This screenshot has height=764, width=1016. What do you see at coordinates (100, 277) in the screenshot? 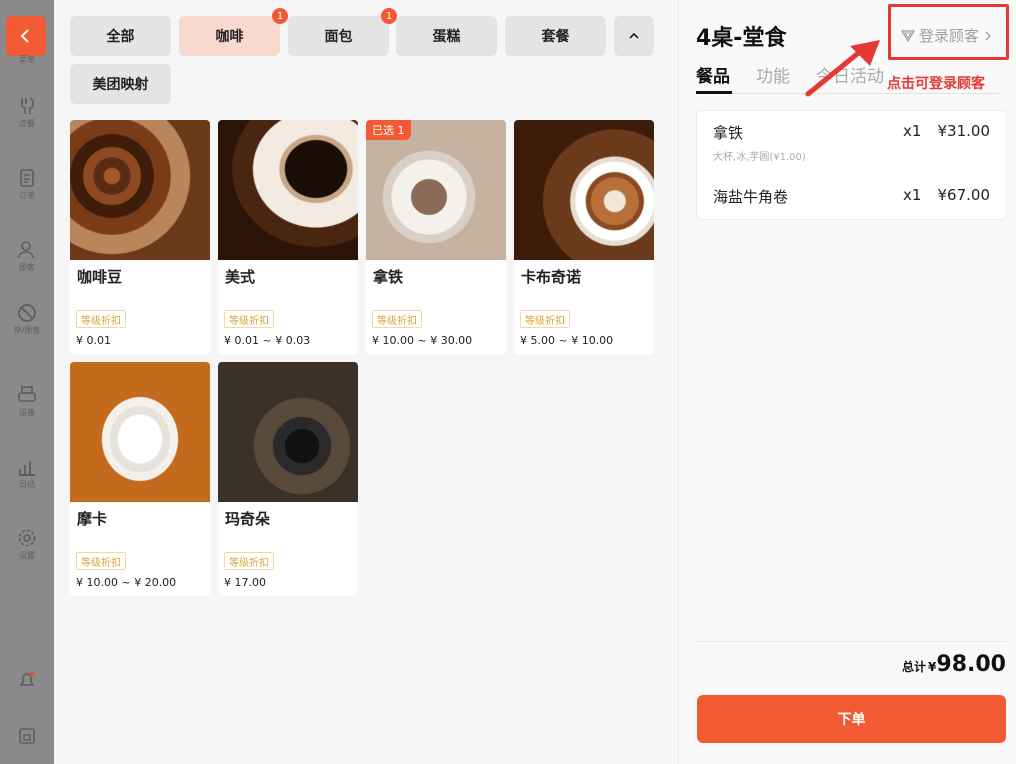
I see `product-name: 咖啡豆` at bounding box center [100, 277].